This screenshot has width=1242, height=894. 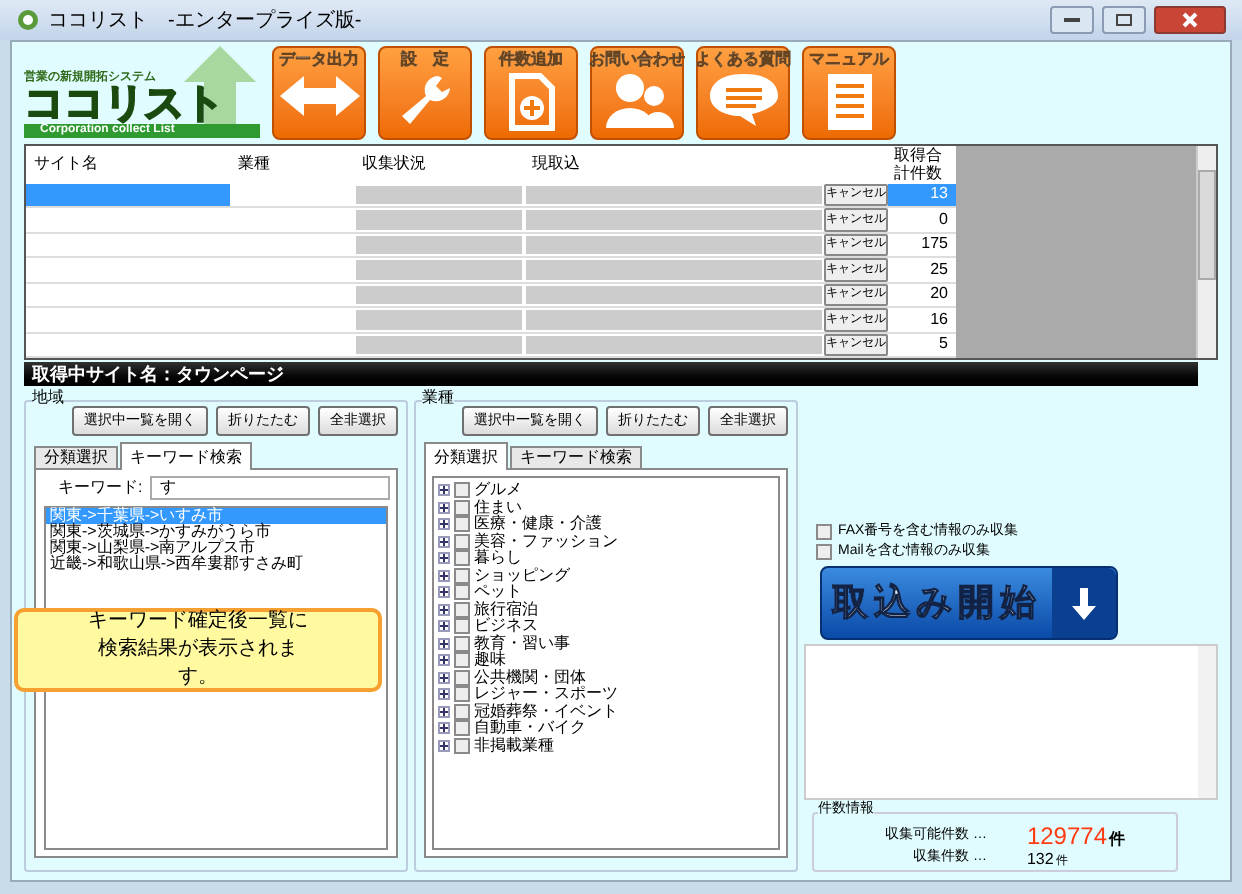 I want to click on app-icon, so click(x=28, y=20).